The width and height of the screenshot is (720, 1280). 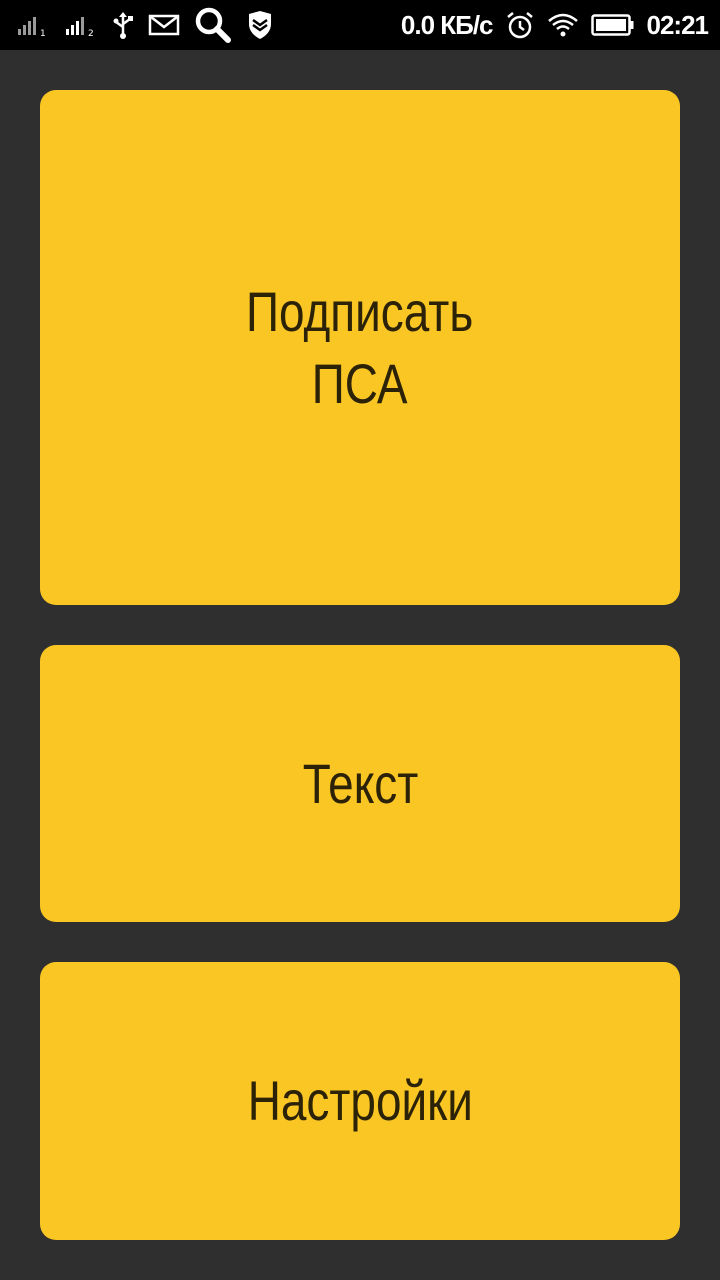 I want to click on settings-button-label: Настройки, so click(x=360, y=1100).